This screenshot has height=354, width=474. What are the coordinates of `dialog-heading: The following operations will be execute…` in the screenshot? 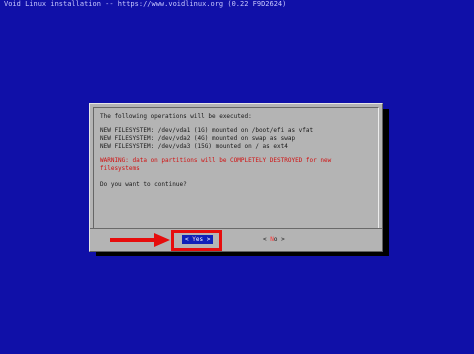 It's located at (176, 116).